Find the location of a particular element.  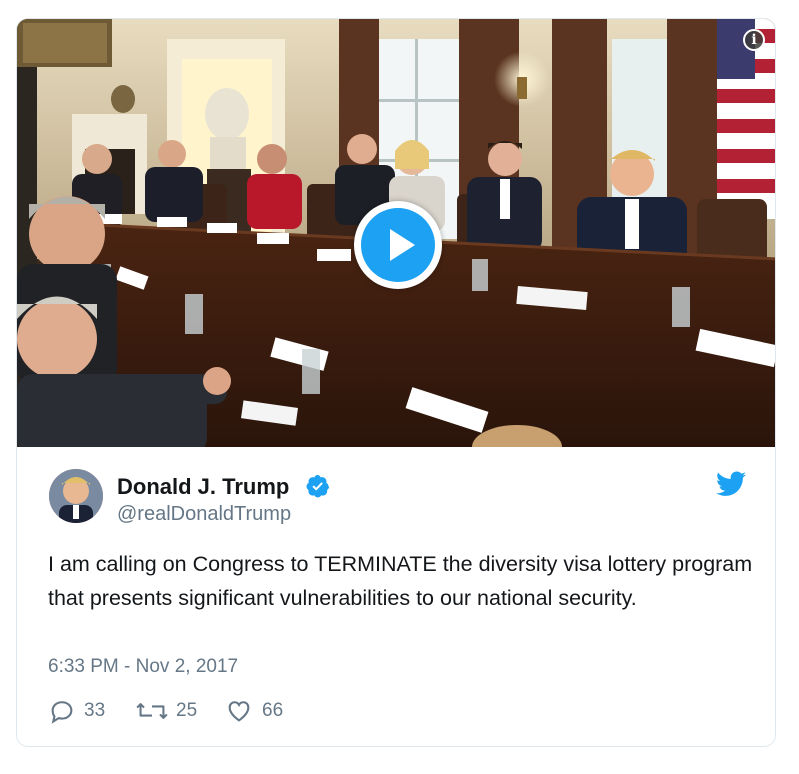

like-count: 66 is located at coordinates (273, 710).